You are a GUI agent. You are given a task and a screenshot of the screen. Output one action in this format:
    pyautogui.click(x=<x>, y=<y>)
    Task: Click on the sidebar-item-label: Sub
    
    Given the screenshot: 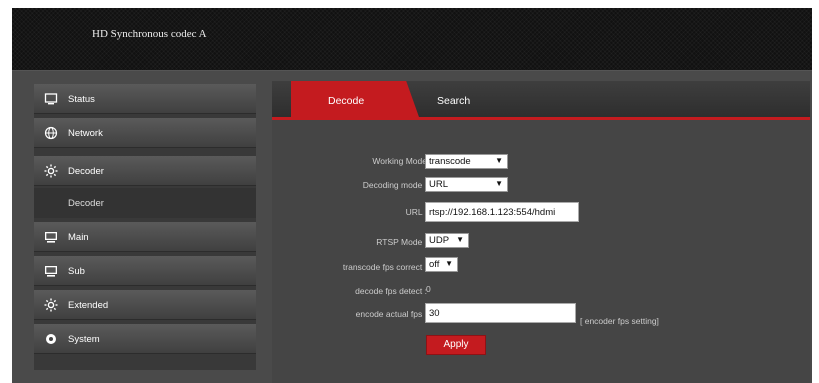 What is the action you would take?
    pyautogui.click(x=76, y=271)
    